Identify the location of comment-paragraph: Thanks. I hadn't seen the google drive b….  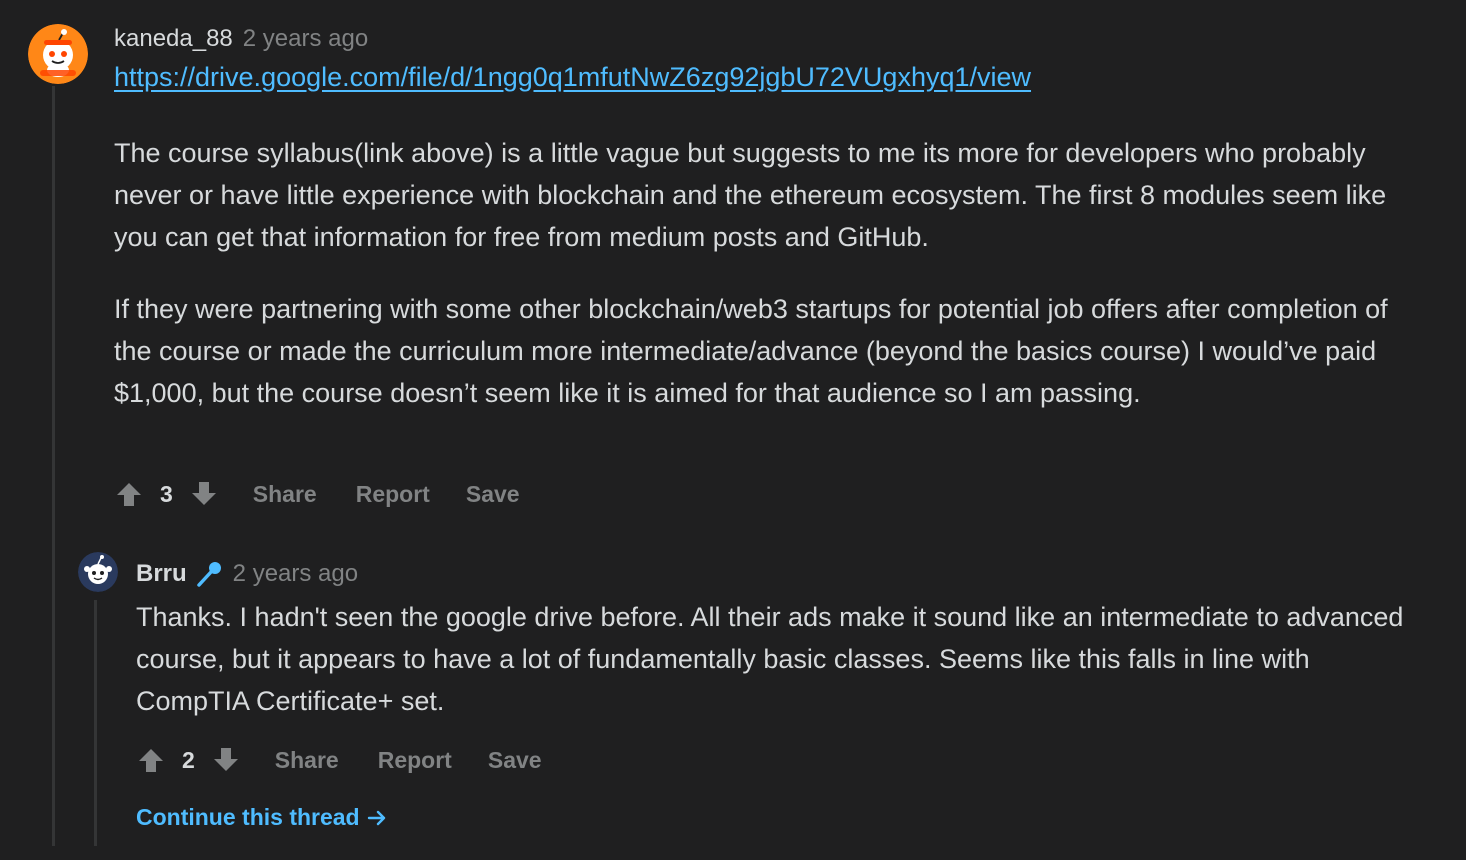
(770, 659).